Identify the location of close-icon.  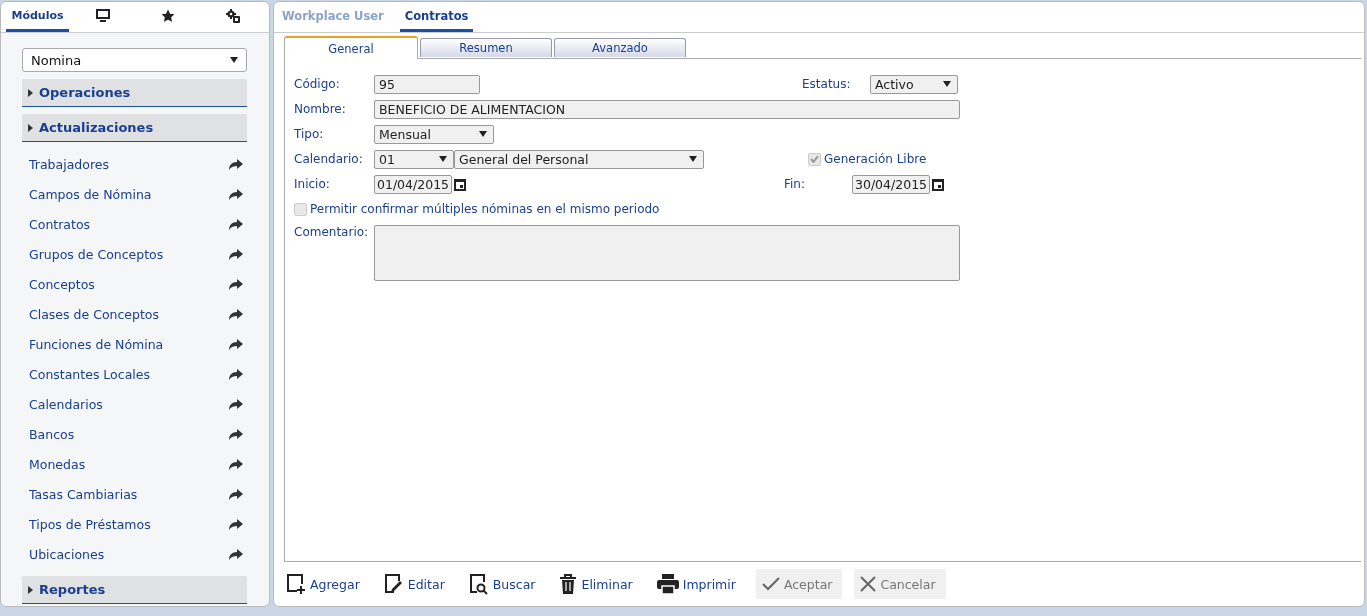
(868, 584).